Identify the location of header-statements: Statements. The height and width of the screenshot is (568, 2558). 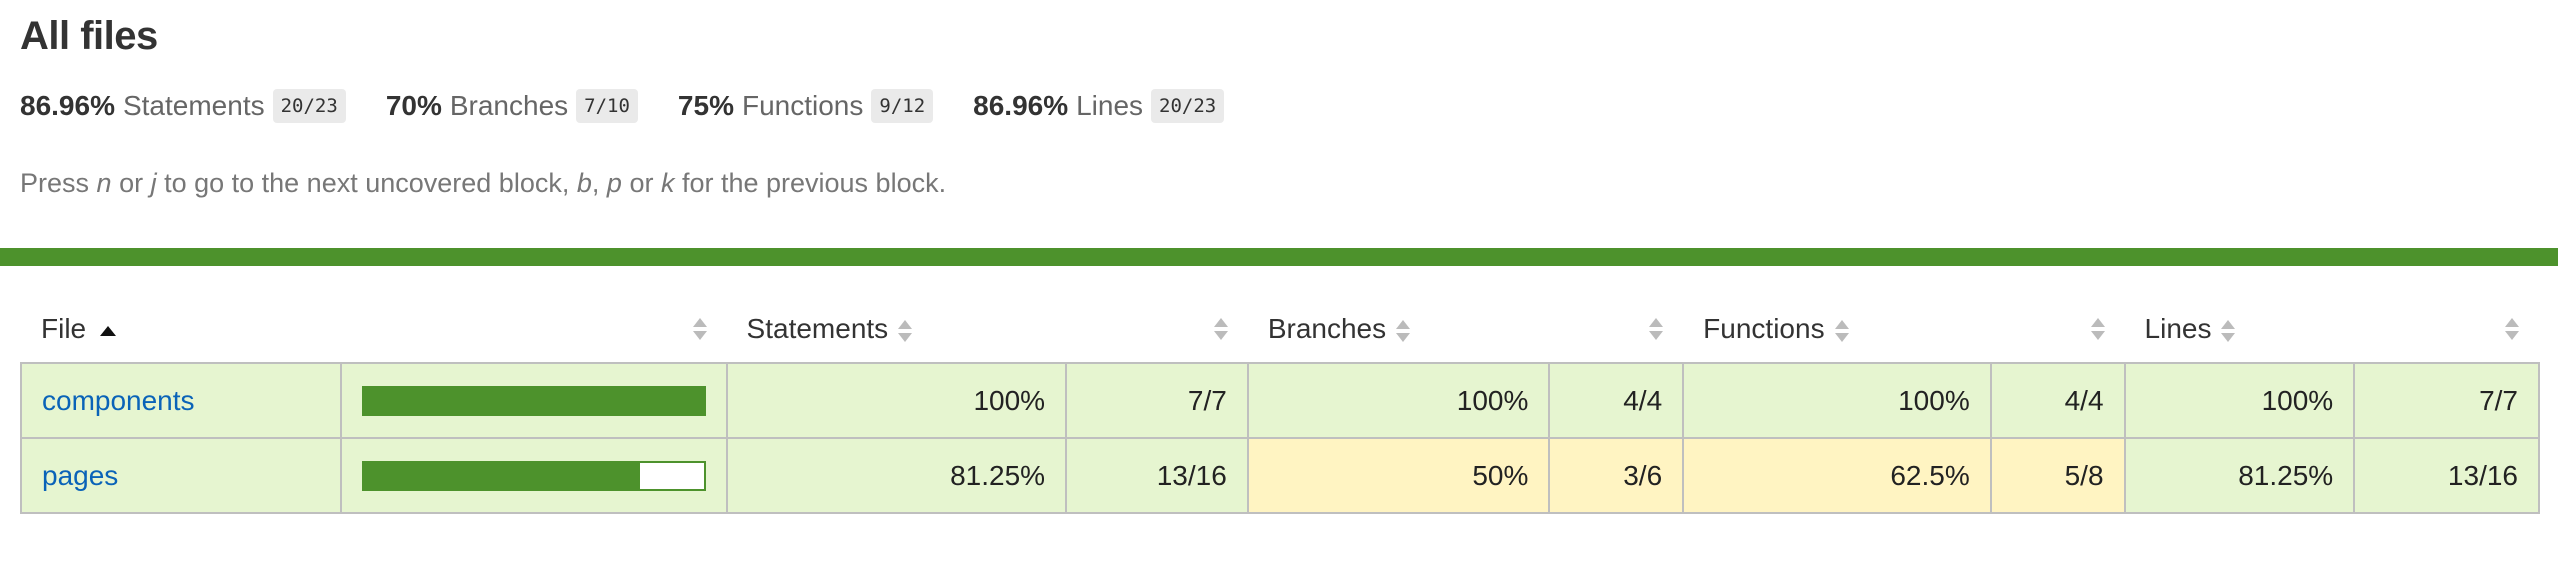
(897, 329).